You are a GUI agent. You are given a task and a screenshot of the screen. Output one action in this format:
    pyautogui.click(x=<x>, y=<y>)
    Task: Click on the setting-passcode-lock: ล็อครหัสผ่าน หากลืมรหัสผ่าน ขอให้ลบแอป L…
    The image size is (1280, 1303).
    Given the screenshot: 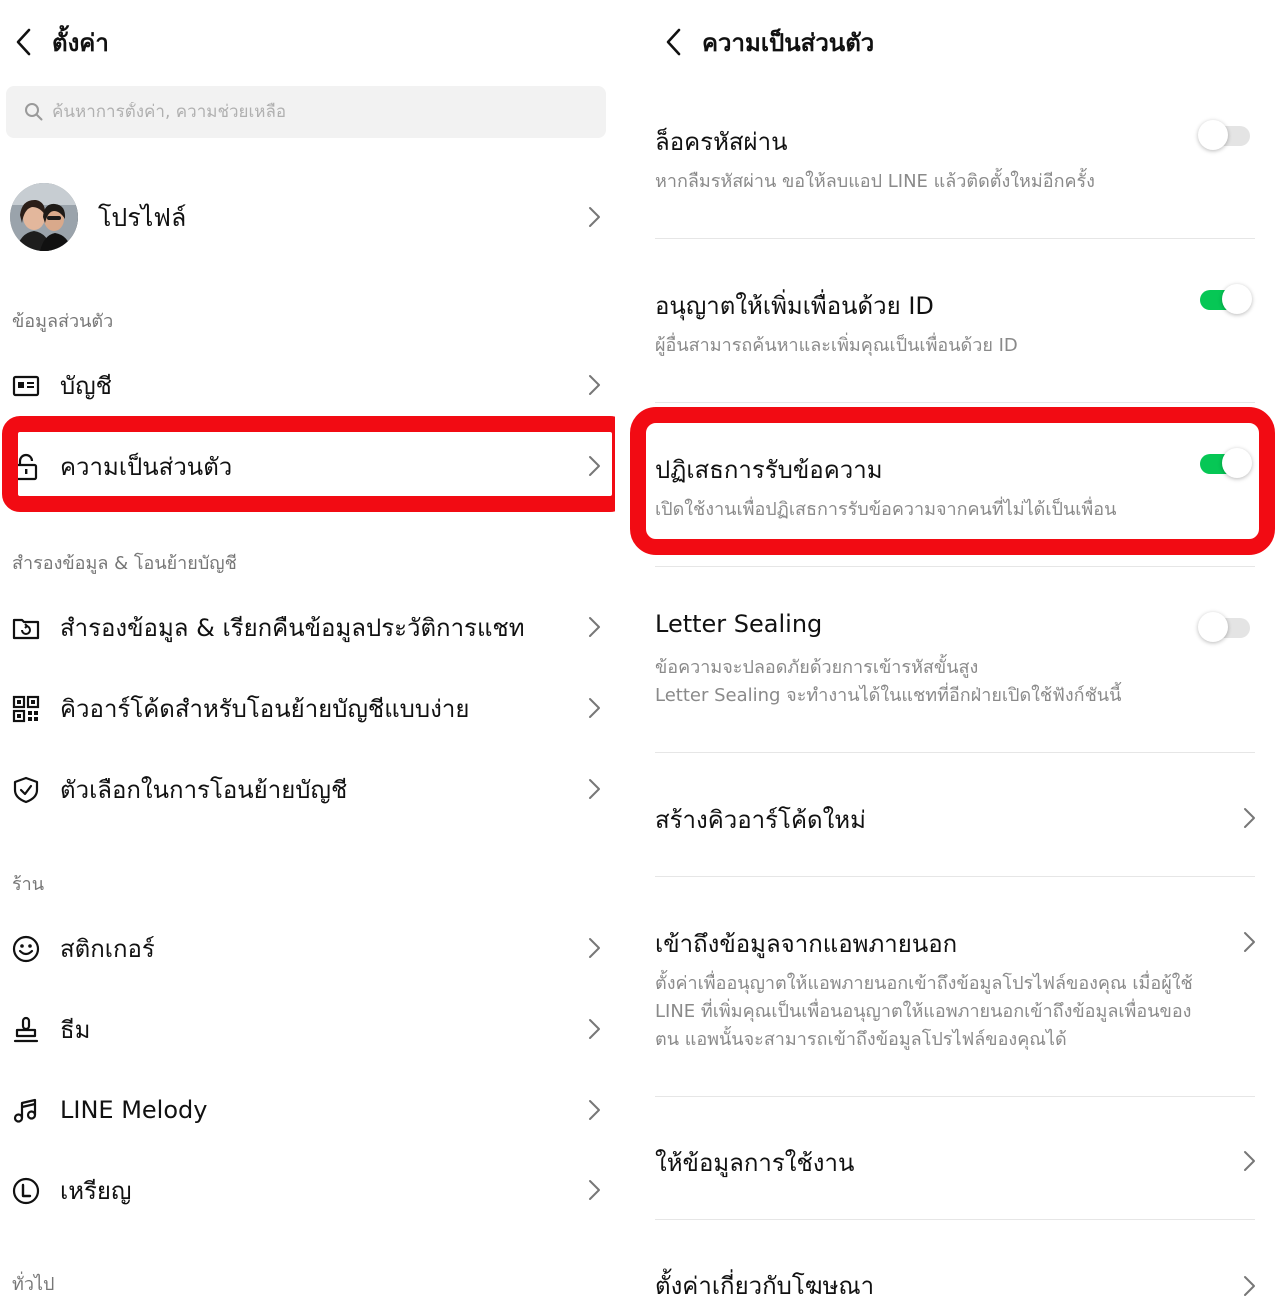 What is the action you would take?
    pyautogui.click(x=955, y=160)
    